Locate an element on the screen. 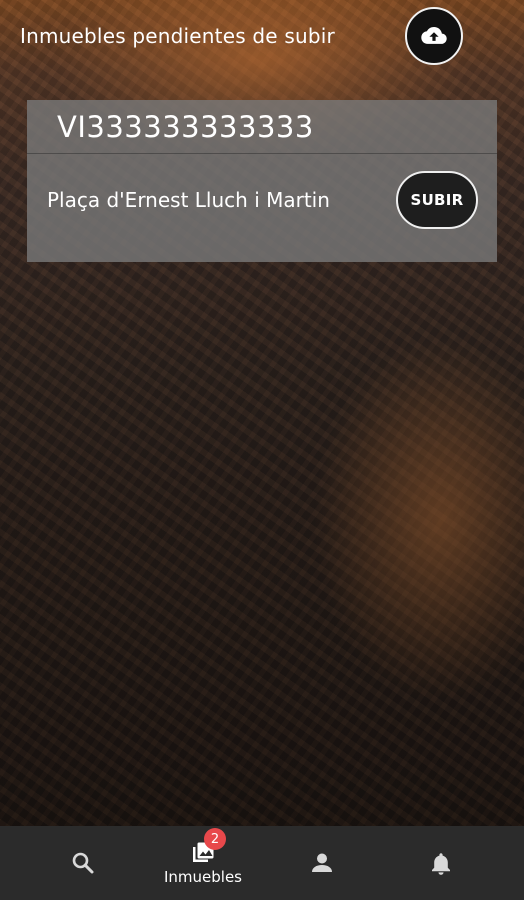 Image resolution: width=524 pixels, height=900 pixels. nav-item-profile is located at coordinates (322, 863).